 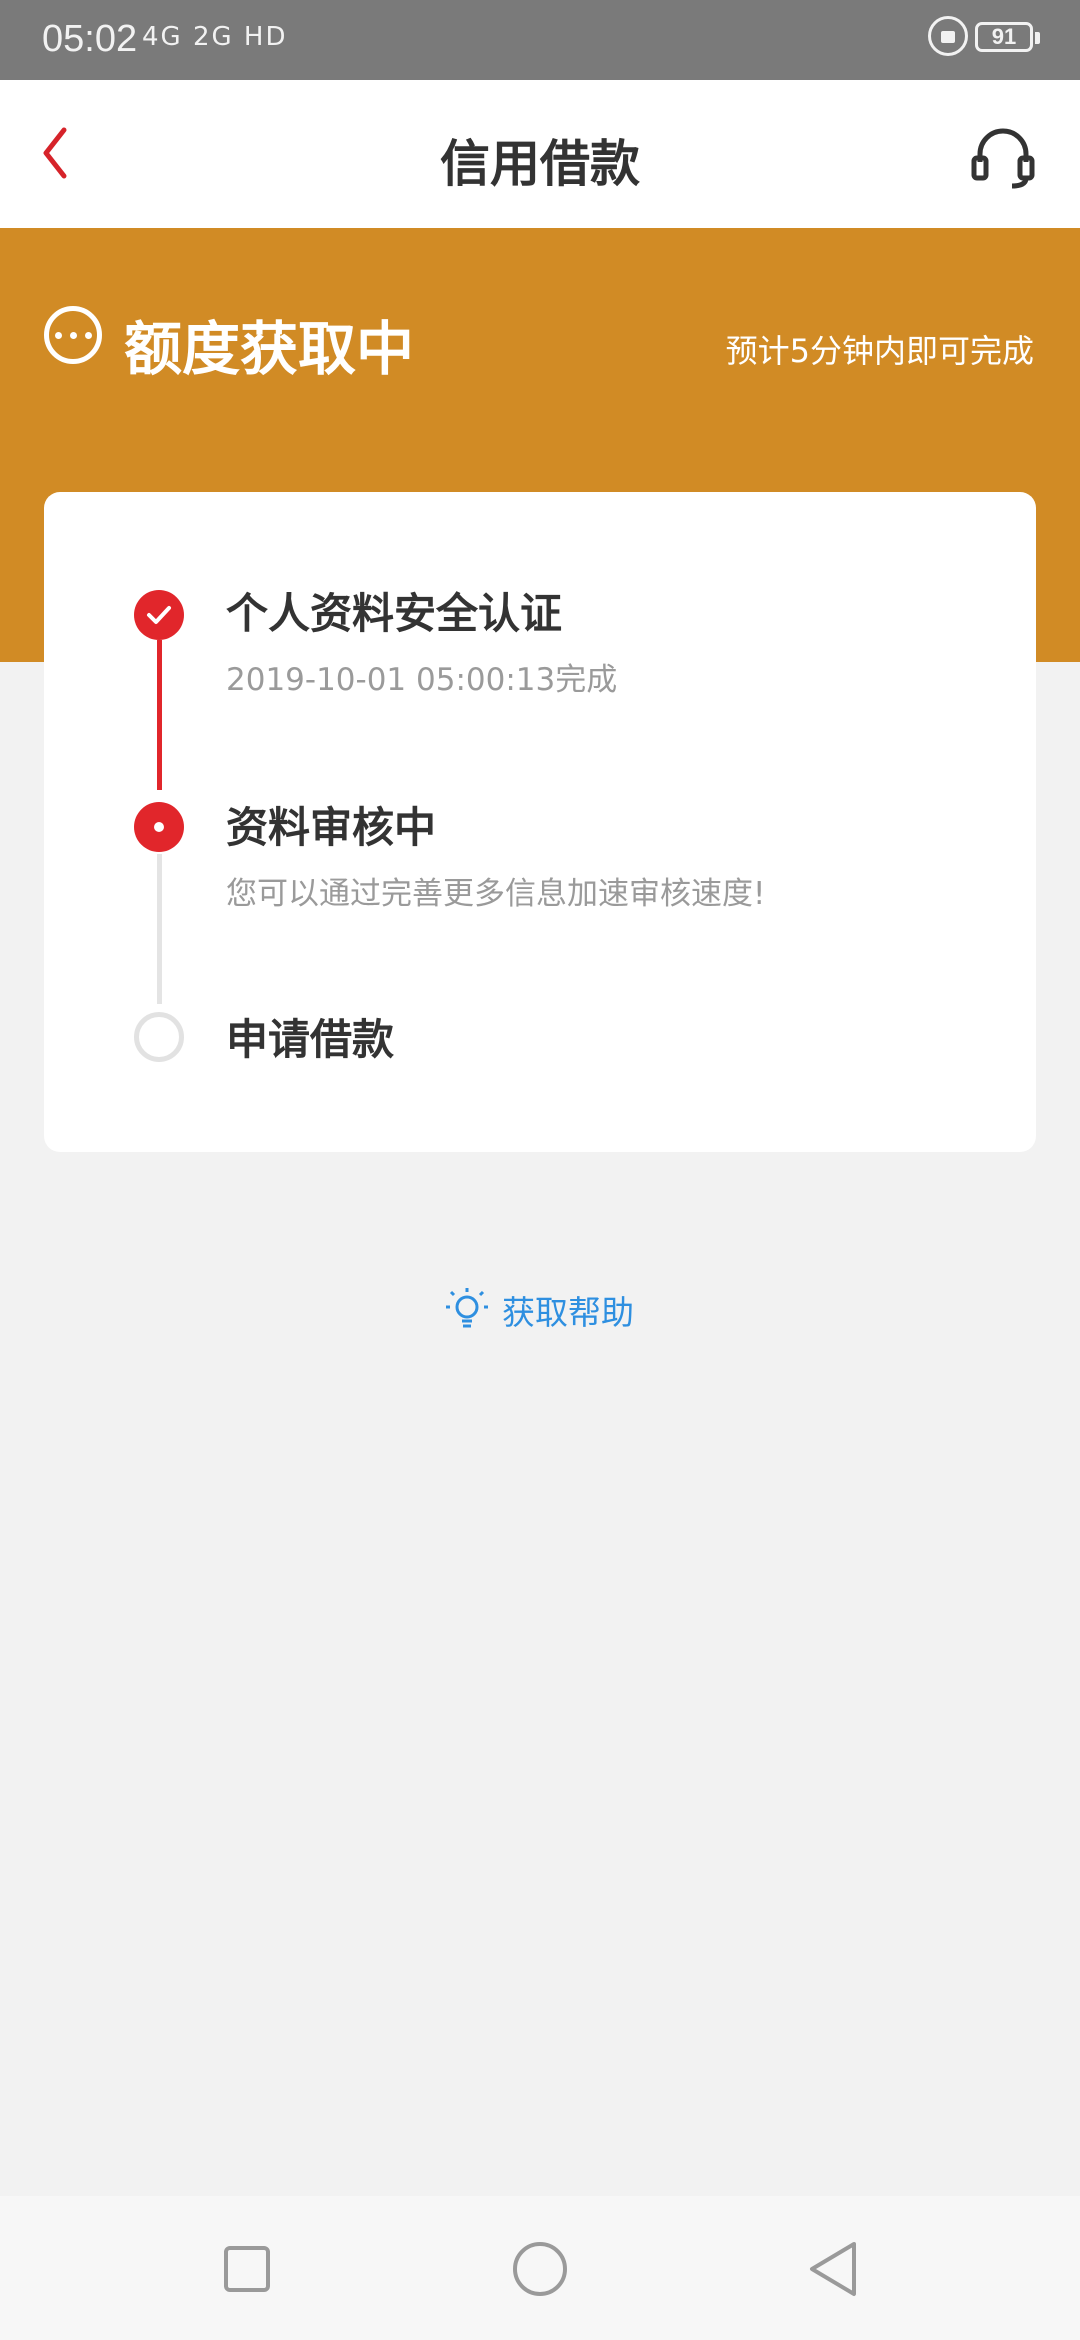 I want to click on page-title: 信用借款, so click(x=540, y=164).